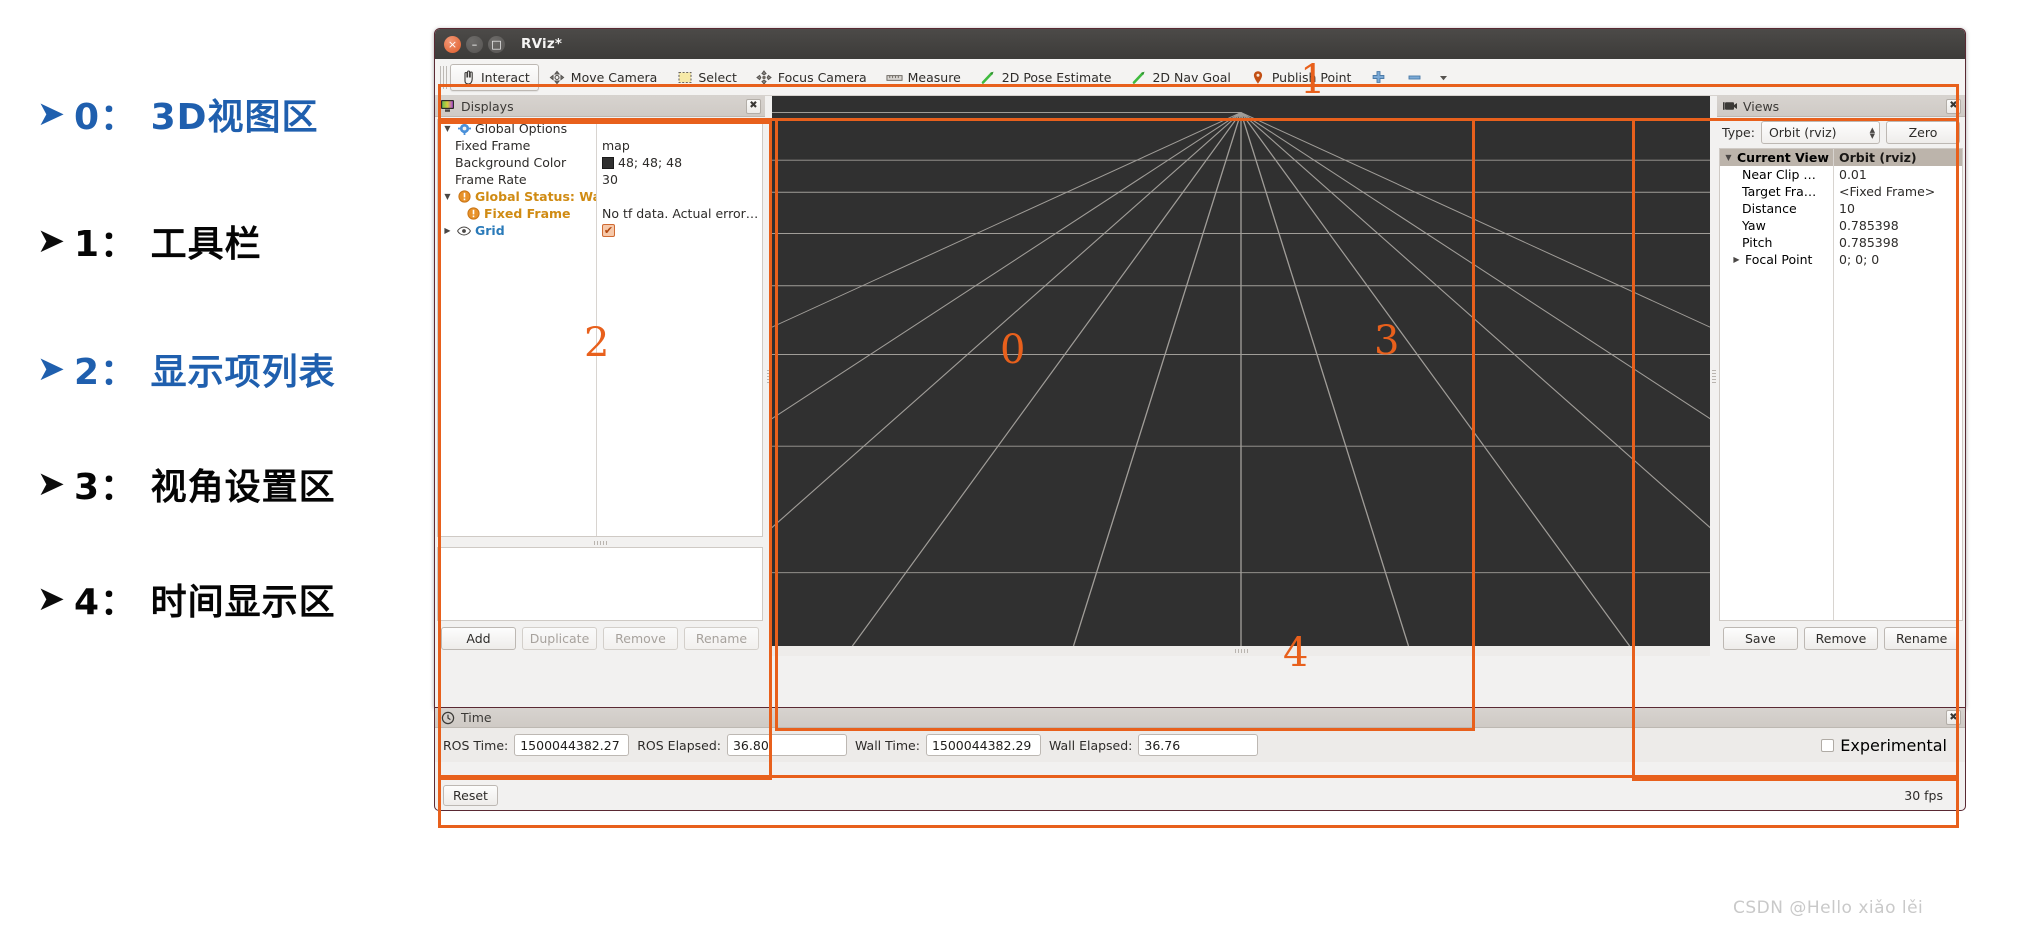  I want to click on views-value: 10, so click(1897, 208).